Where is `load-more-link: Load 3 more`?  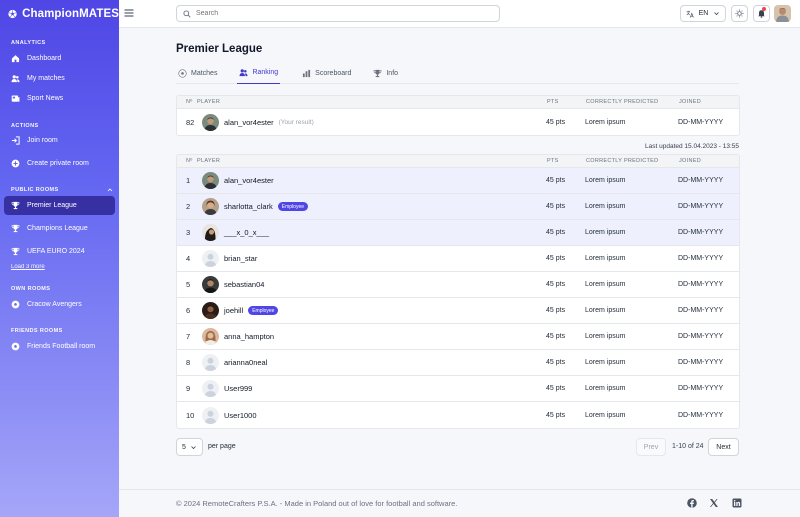 load-more-link: Load 3 more is located at coordinates (59, 267).